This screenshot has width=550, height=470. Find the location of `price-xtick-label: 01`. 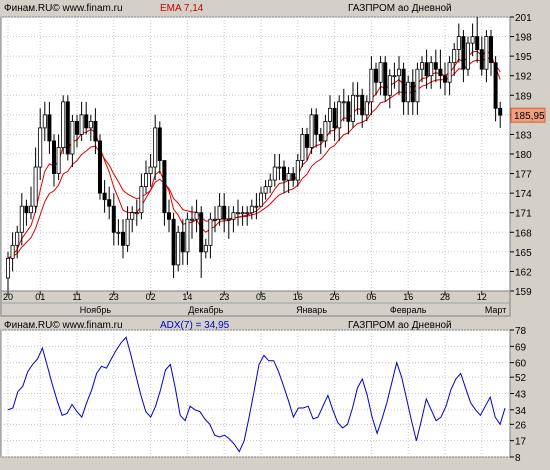

price-xtick-label: 01 is located at coordinates (40, 297).